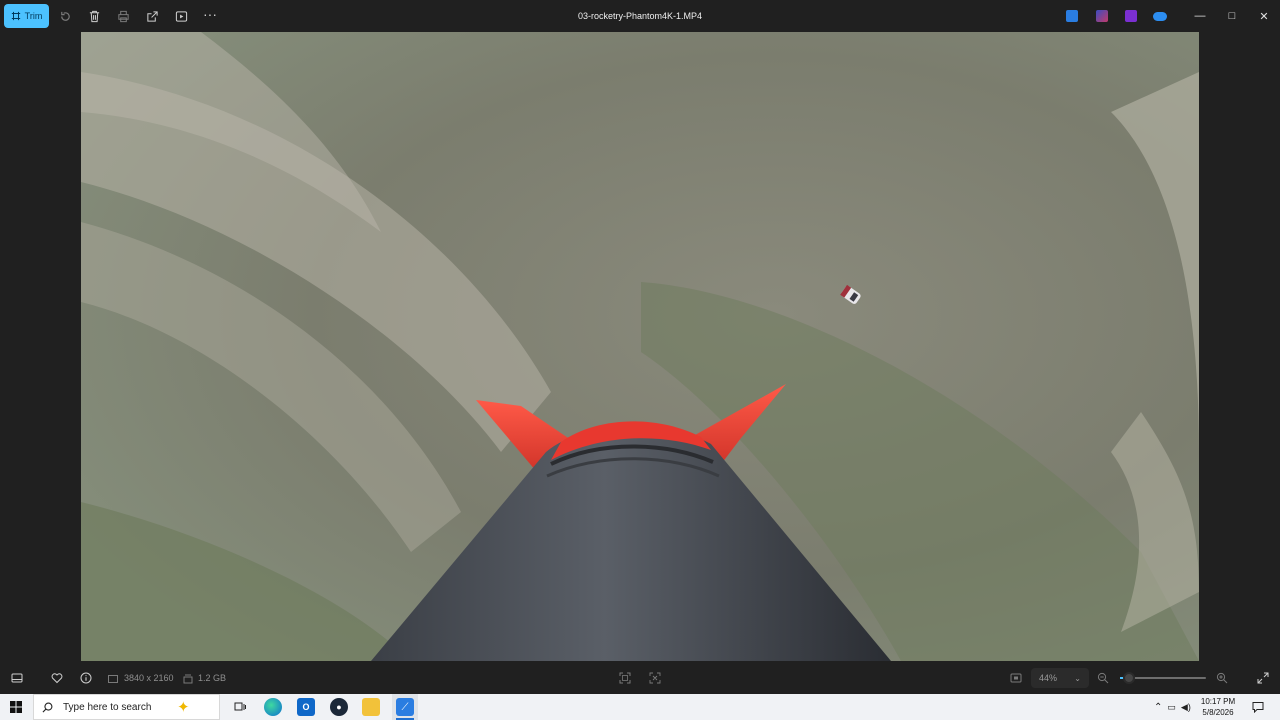 The height and width of the screenshot is (720, 1280). What do you see at coordinates (47, 707) in the screenshot?
I see `search-icon` at bounding box center [47, 707].